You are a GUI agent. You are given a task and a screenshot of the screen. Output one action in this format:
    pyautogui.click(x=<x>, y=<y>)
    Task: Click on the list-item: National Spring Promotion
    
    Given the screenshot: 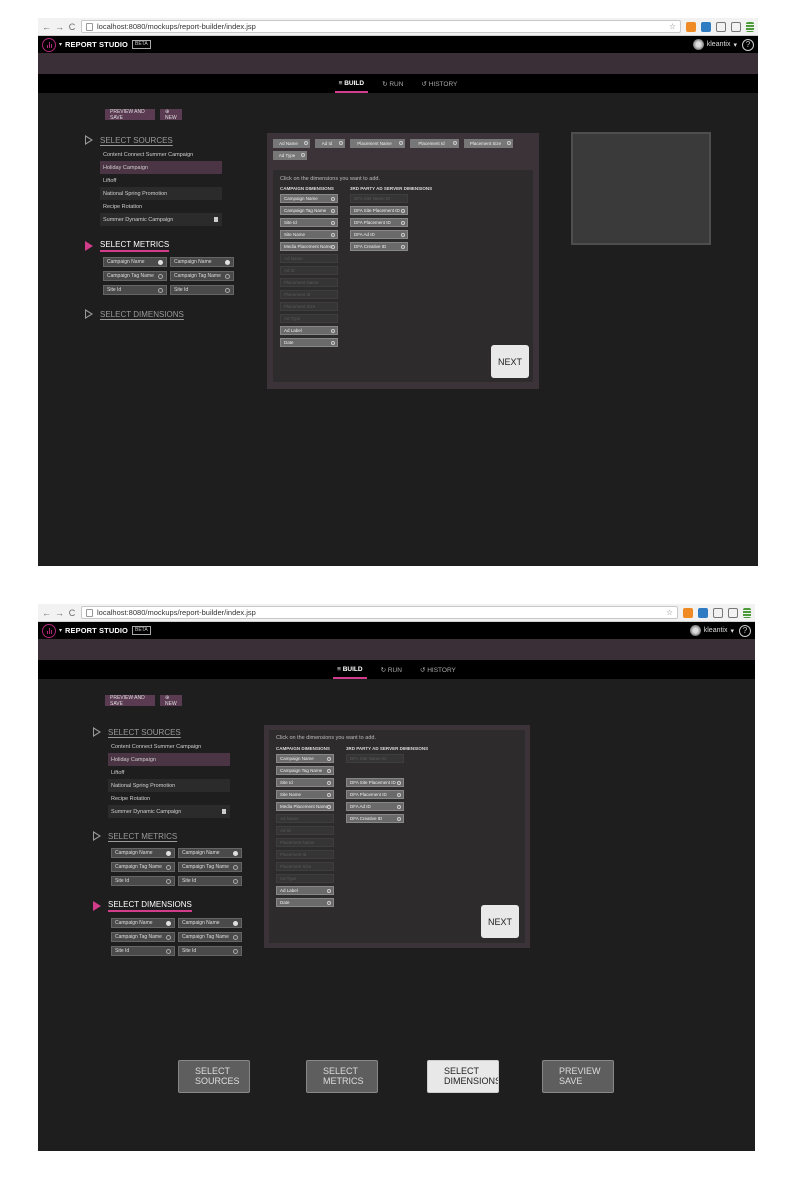 What is the action you would take?
    pyautogui.click(x=169, y=785)
    